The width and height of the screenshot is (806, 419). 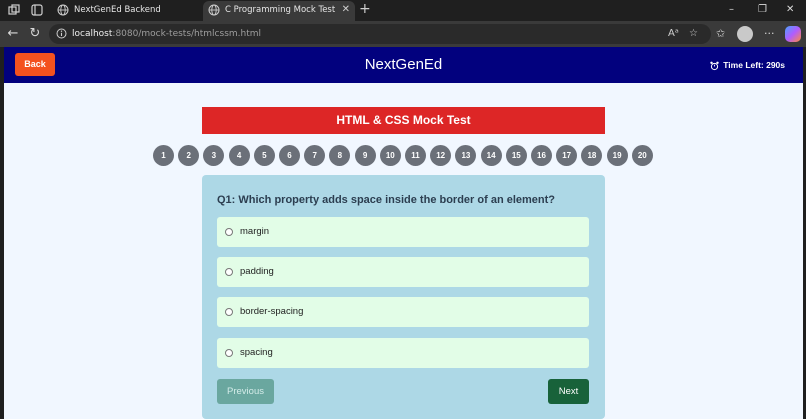 I want to click on question-number-button: 9, so click(x=365, y=155).